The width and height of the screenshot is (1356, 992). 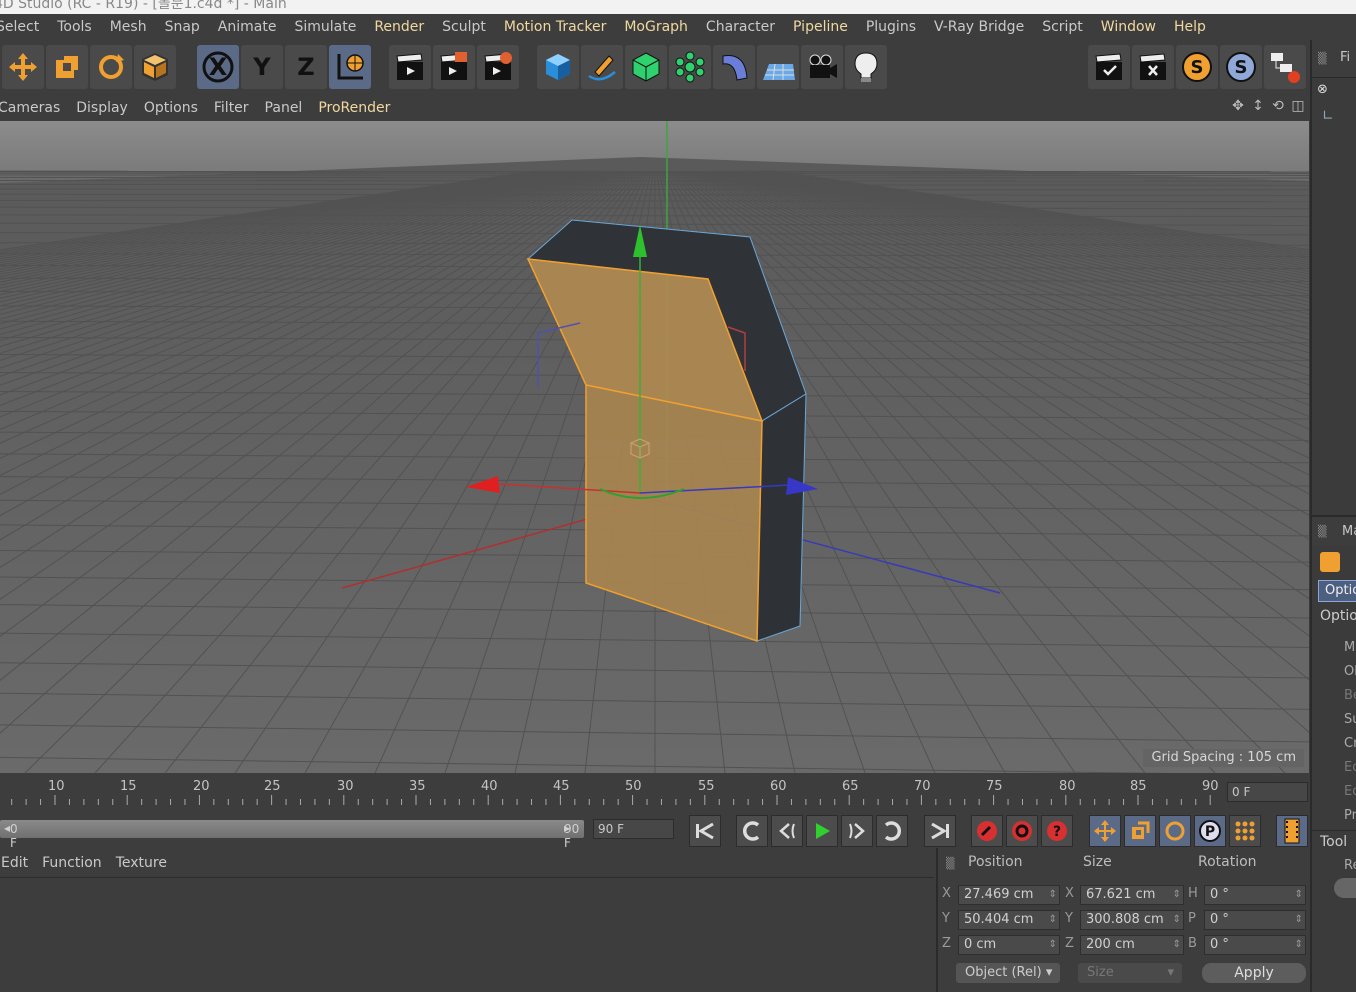 What do you see at coordinates (690, 67) in the screenshot?
I see `cloner-button` at bounding box center [690, 67].